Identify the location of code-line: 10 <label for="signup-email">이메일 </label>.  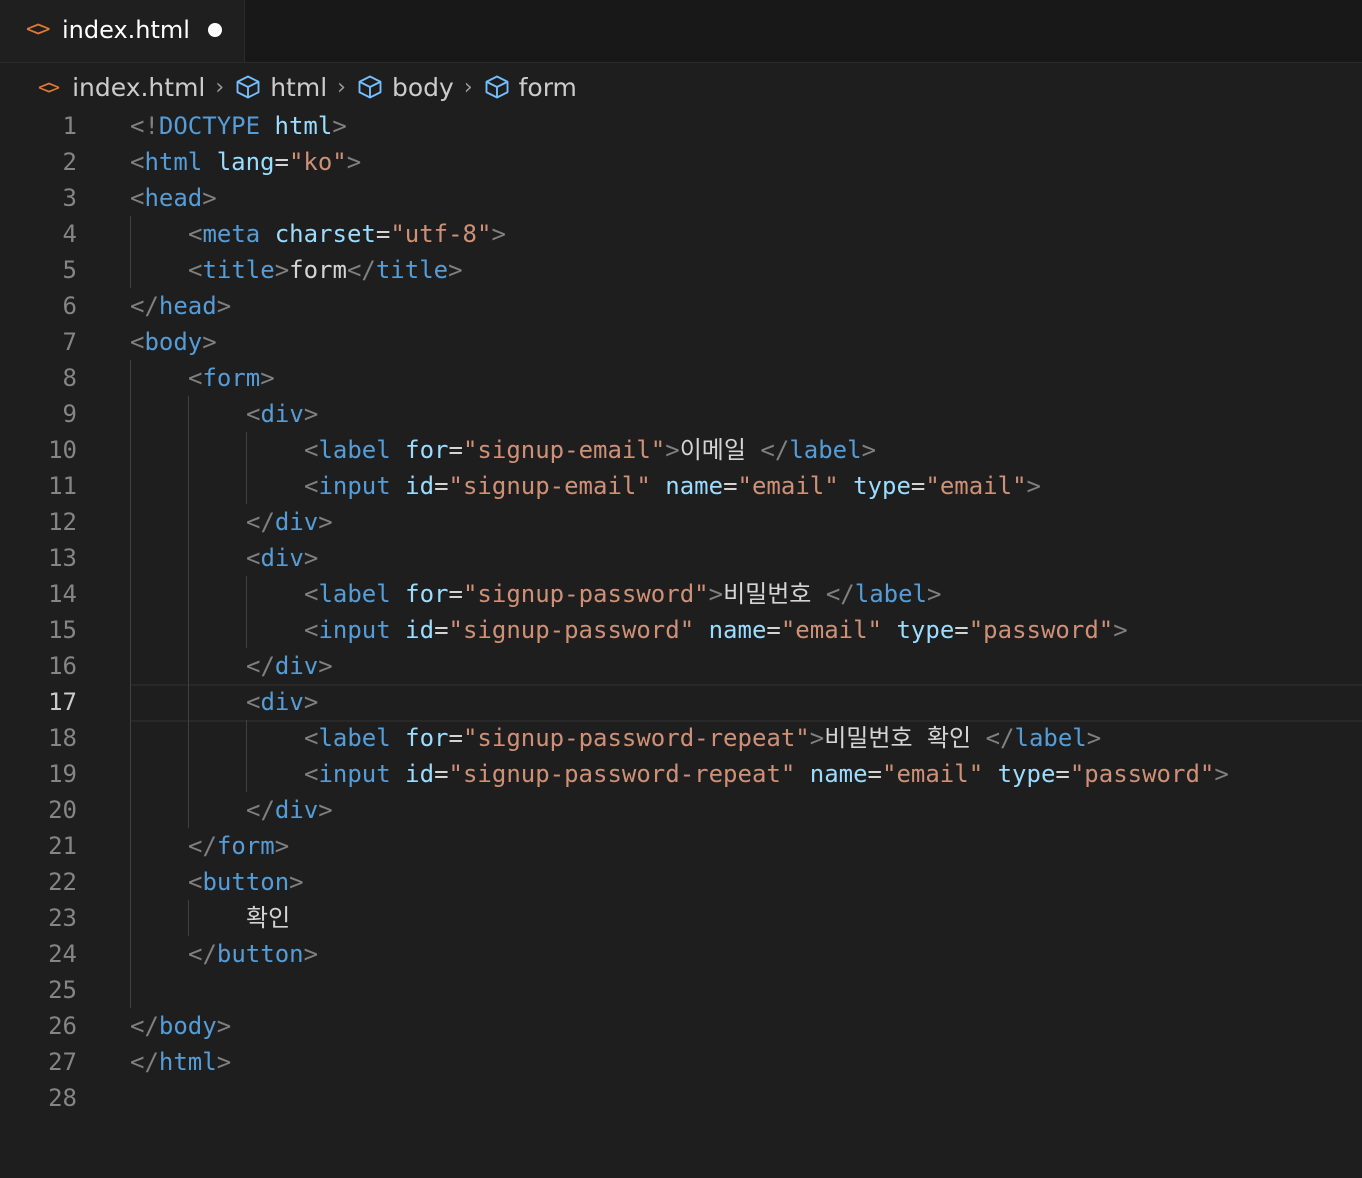
(681, 450).